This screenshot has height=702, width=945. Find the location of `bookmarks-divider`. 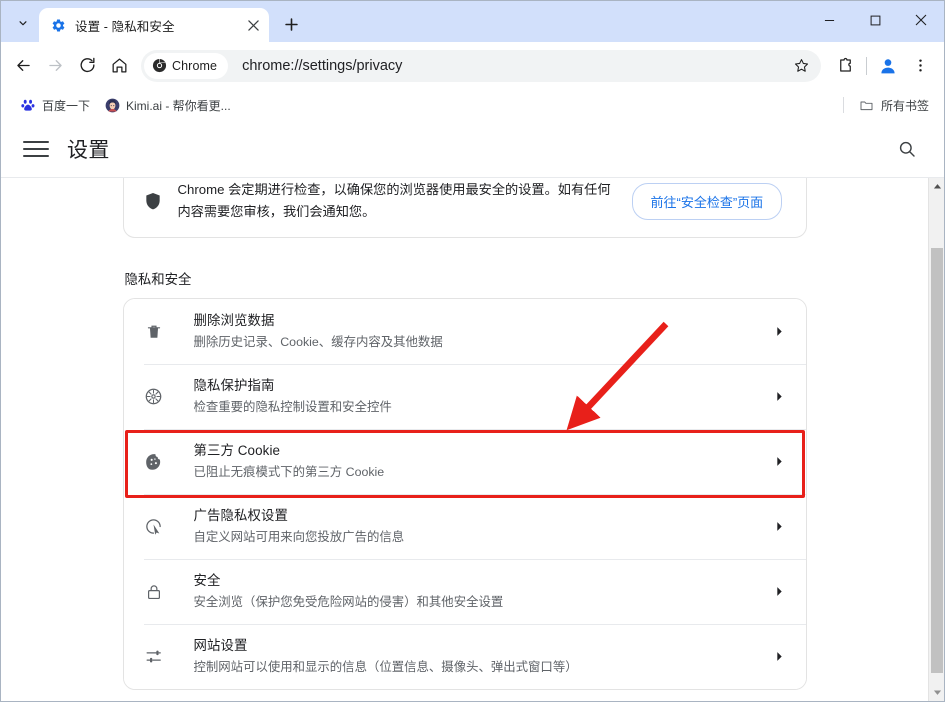

bookmarks-divider is located at coordinates (843, 105).